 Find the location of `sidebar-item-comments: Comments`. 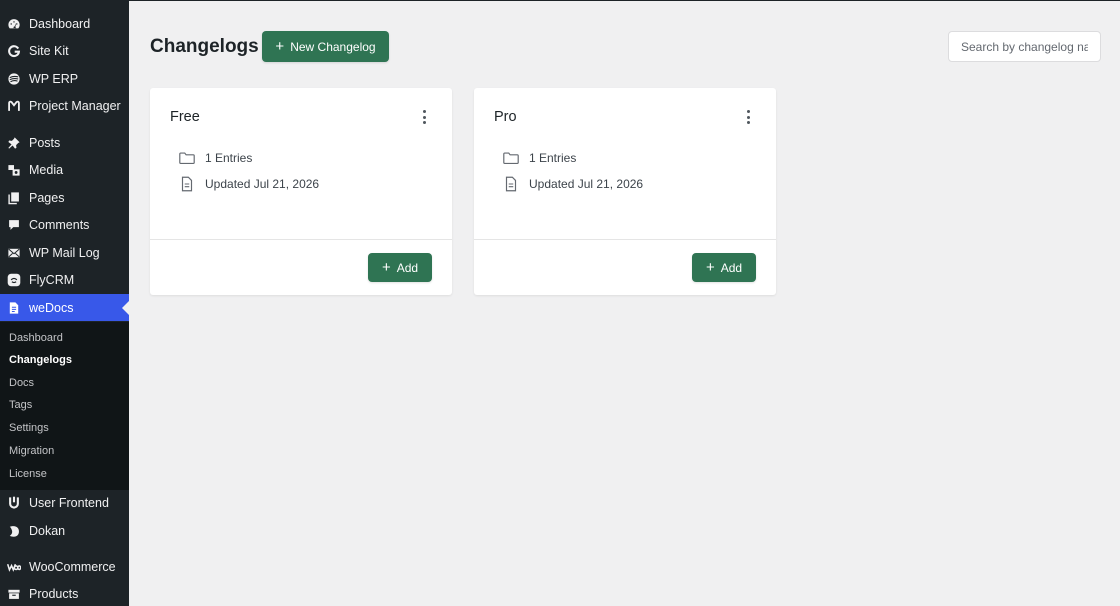

sidebar-item-comments: Comments is located at coordinates (64, 224).